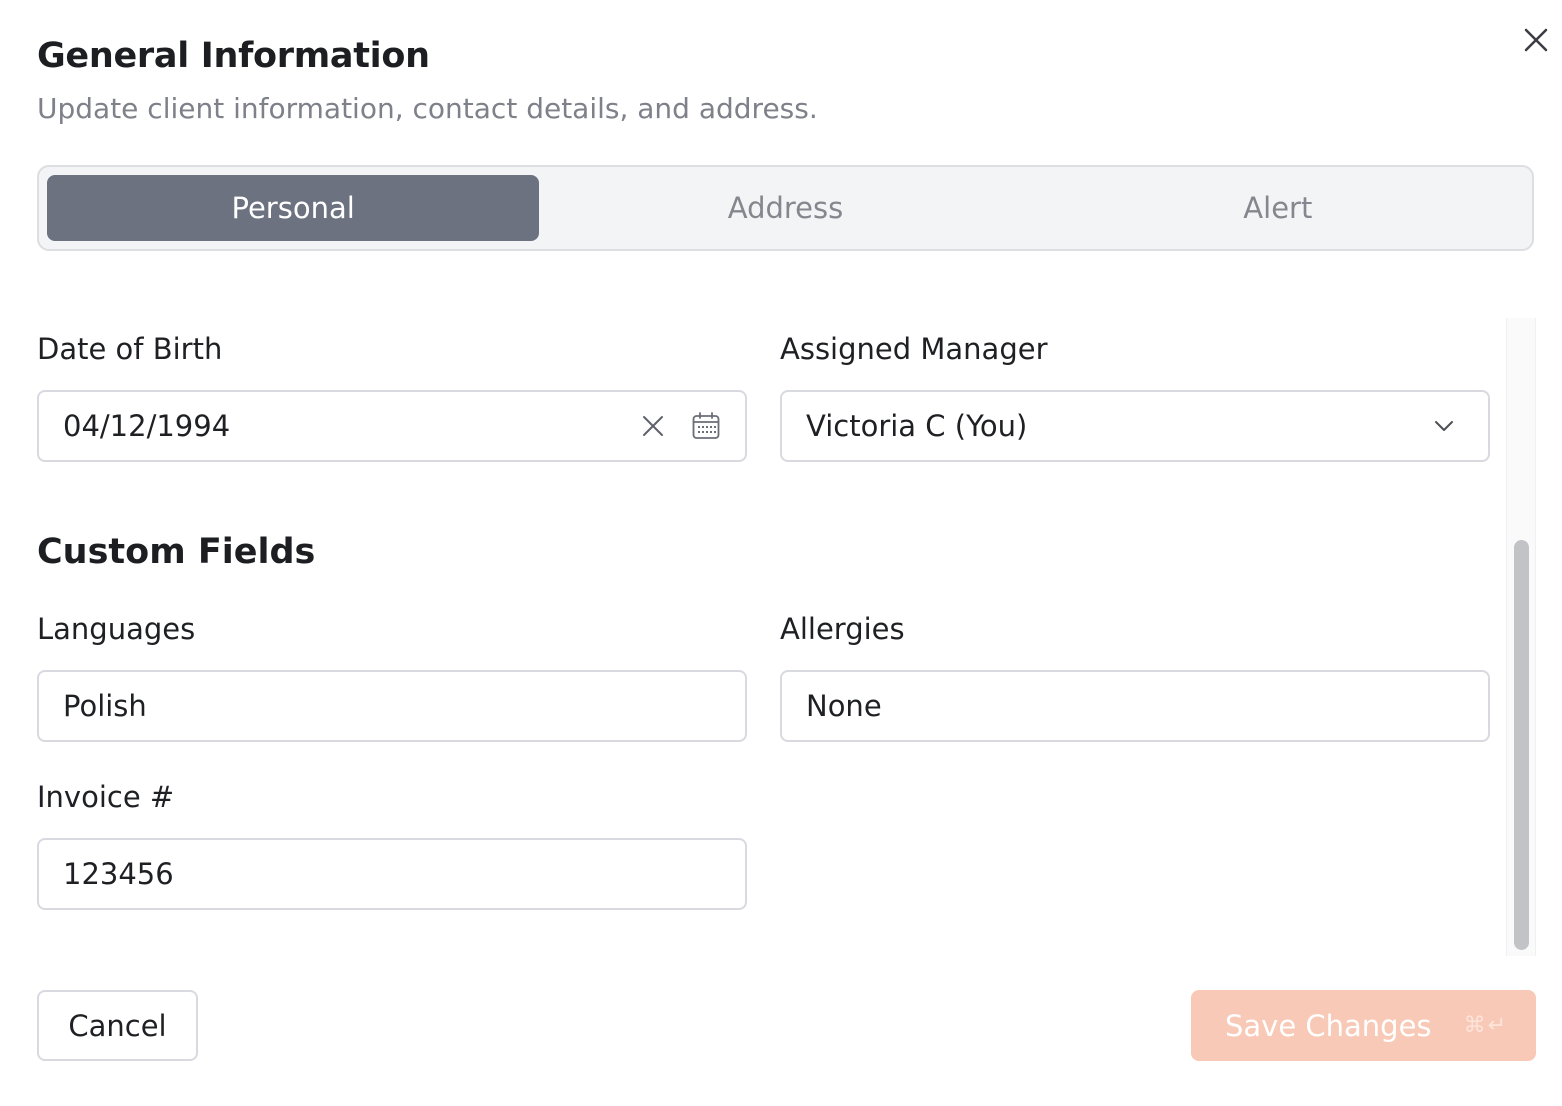 The image size is (1562, 1106). I want to click on tab-bar: Personal Address Alert, so click(785, 208).